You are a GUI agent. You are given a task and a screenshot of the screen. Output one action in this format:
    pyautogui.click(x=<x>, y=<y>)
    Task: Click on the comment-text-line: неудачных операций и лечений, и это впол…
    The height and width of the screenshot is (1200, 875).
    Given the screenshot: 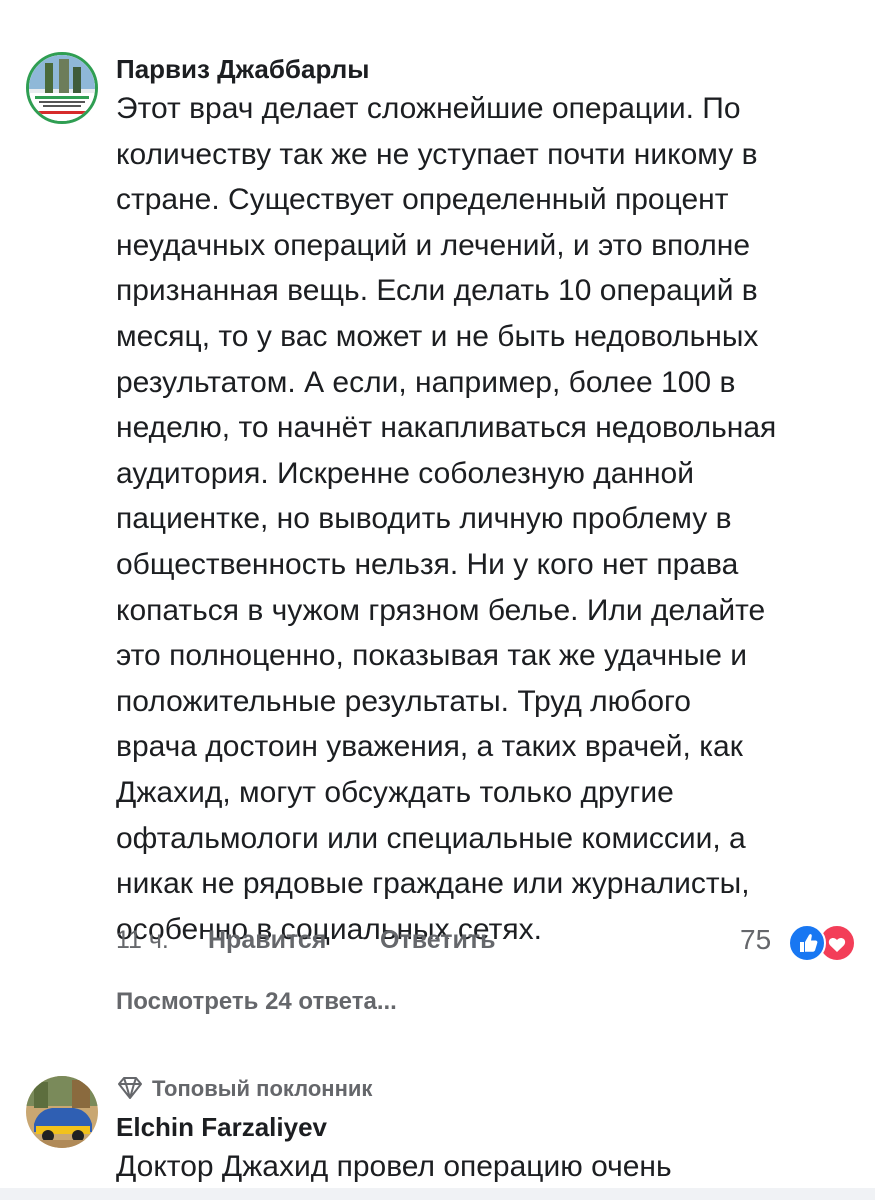 What is the action you would take?
    pyautogui.click(x=433, y=245)
    